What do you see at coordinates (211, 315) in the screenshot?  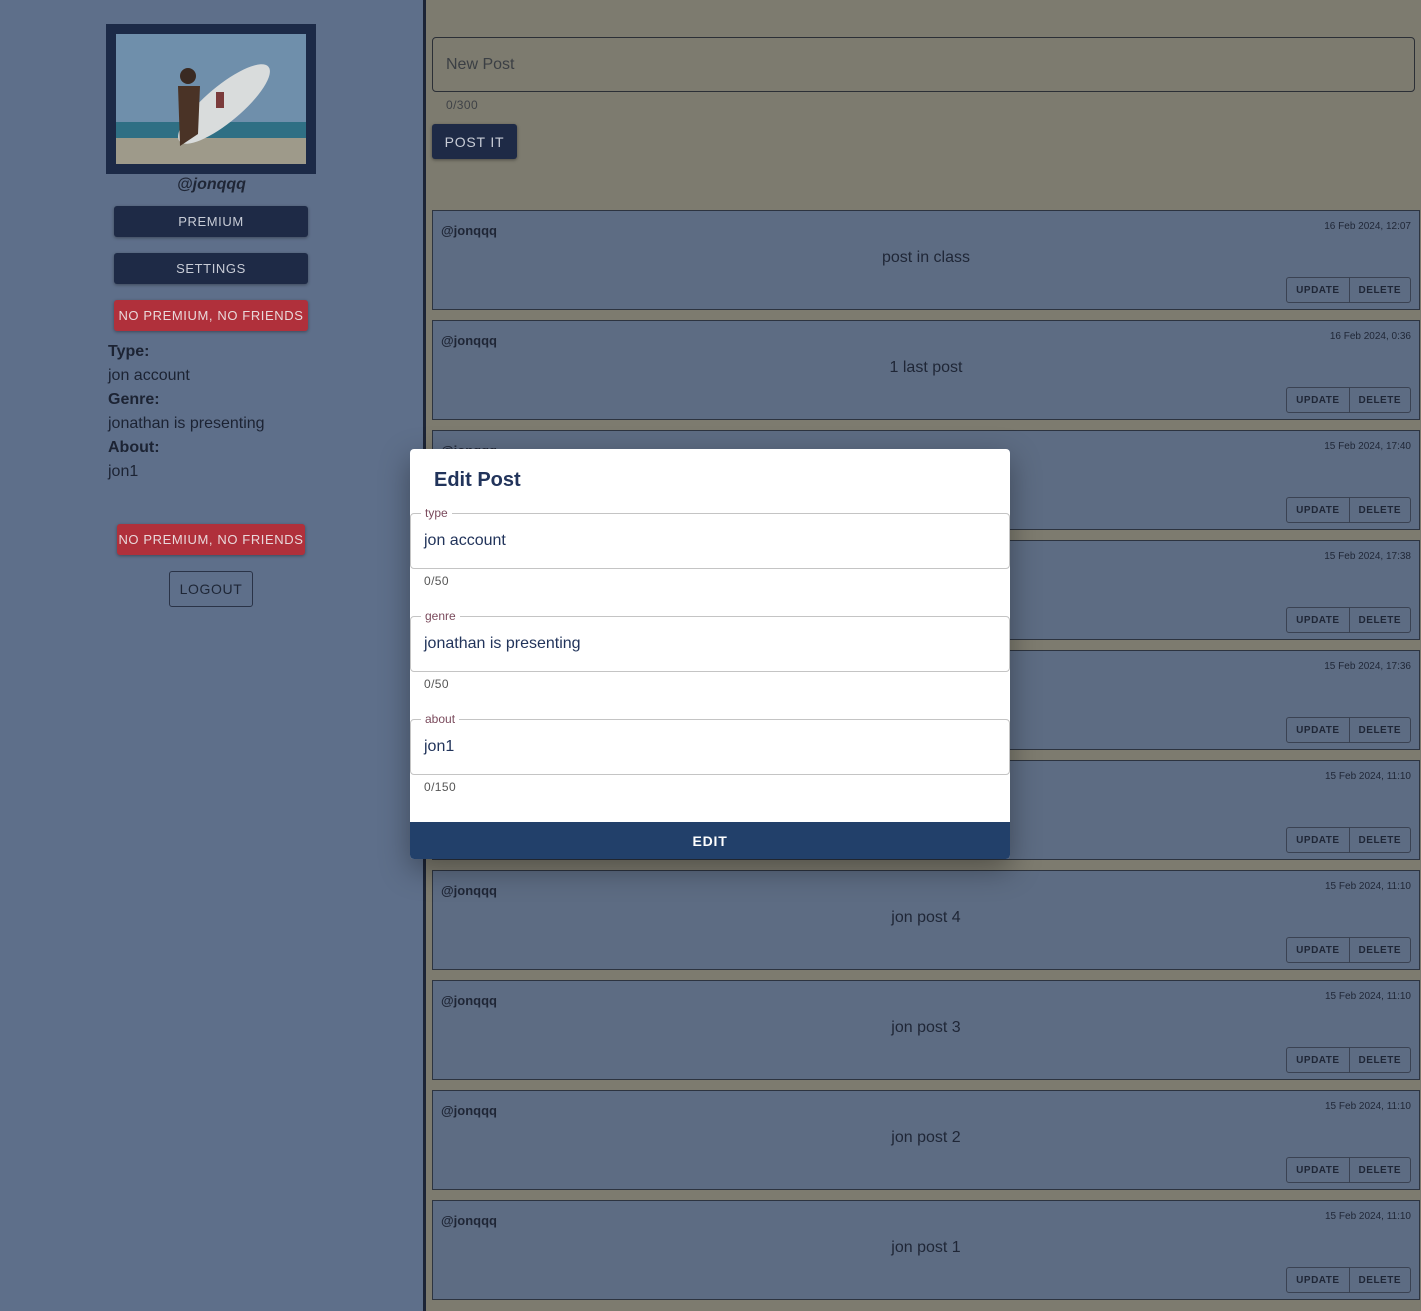 I see `no-premium-button: NO PREMIUM, NO FRIENDS` at bounding box center [211, 315].